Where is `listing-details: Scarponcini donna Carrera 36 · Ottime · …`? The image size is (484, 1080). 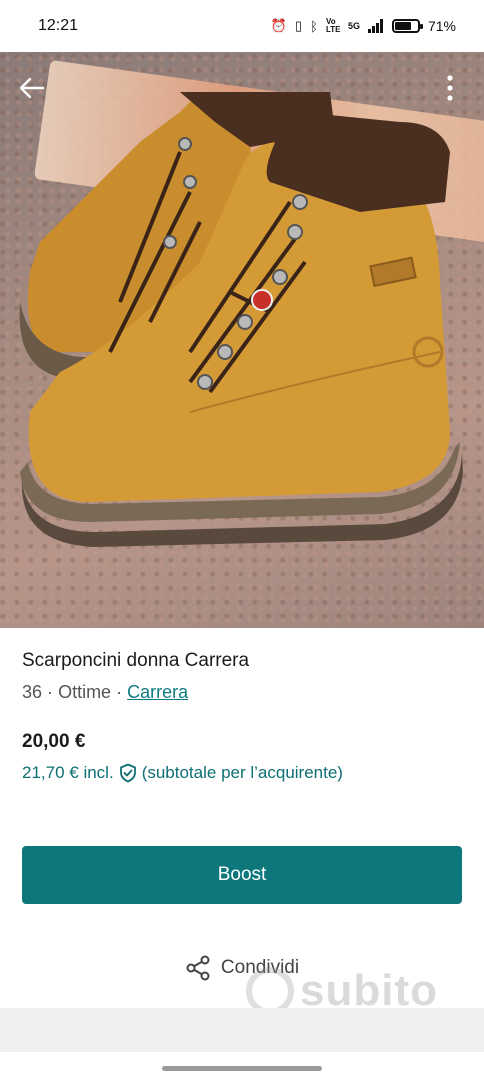
listing-details: Scarponcini donna Carrera 36 · Ottime · … is located at coordinates (242, 716).